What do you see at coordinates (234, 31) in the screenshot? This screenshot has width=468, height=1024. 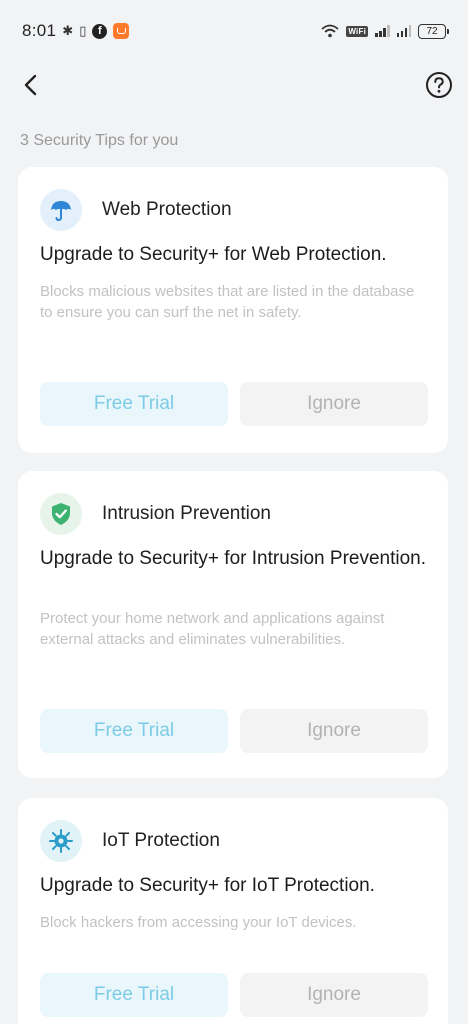 I see `status-bar: 8:01 ✱ ▯ f WiFi 72` at bounding box center [234, 31].